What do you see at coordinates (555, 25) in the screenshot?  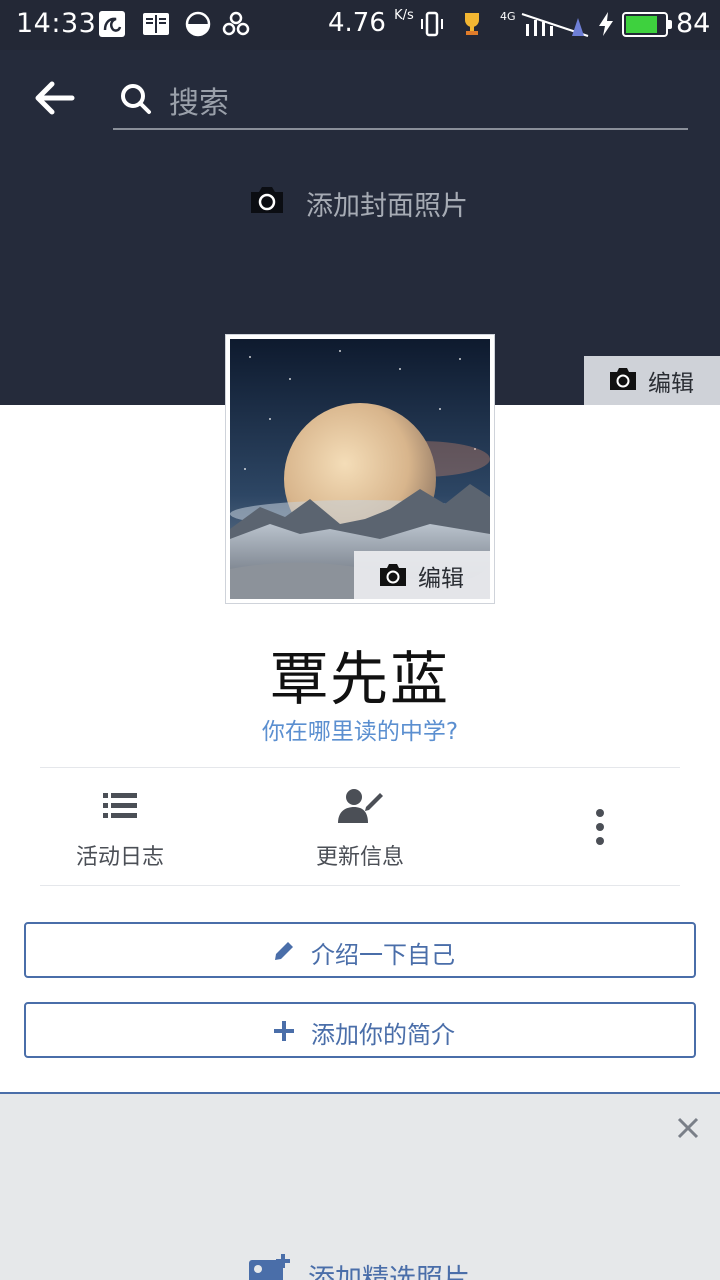 I see `signal-icon` at bounding box center [555, 25].